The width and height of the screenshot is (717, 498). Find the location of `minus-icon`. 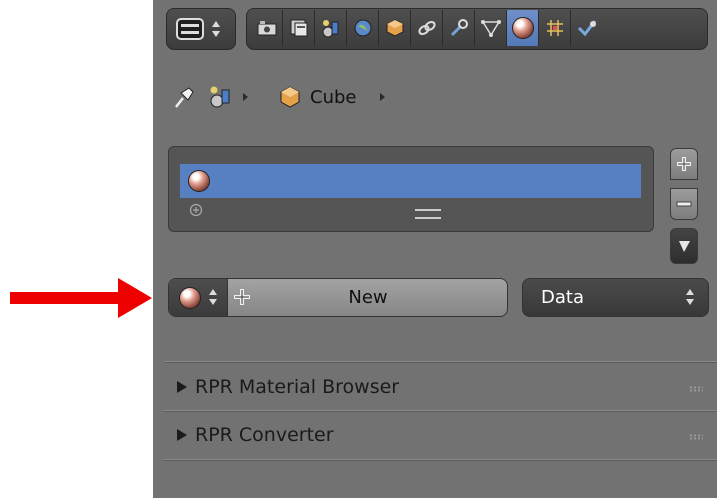

minus-icon is located at coordinates (684, 204).